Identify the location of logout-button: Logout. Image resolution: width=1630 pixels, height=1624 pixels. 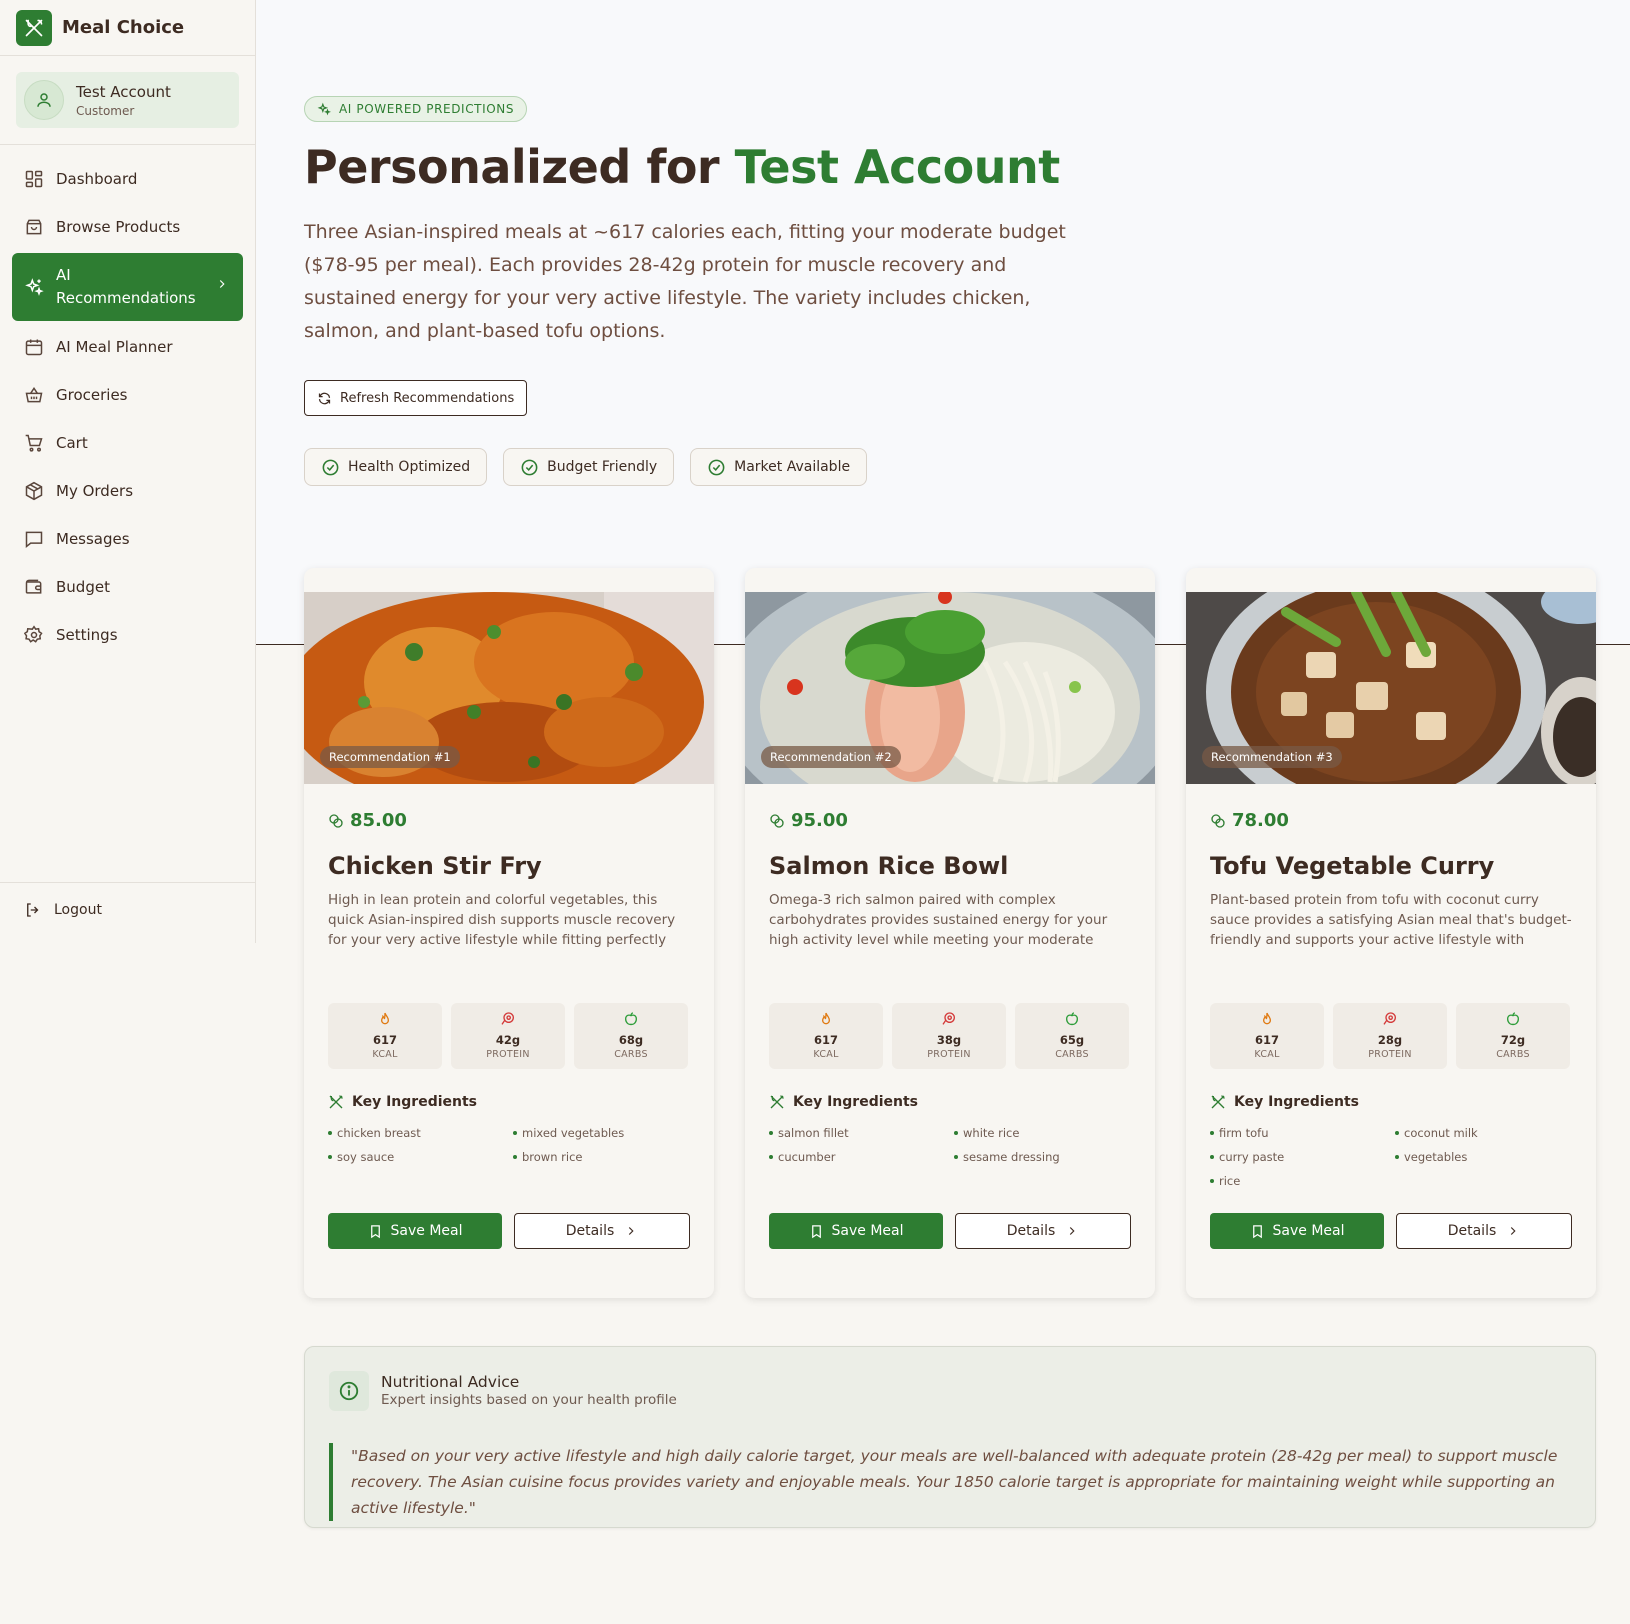
(128, 900).